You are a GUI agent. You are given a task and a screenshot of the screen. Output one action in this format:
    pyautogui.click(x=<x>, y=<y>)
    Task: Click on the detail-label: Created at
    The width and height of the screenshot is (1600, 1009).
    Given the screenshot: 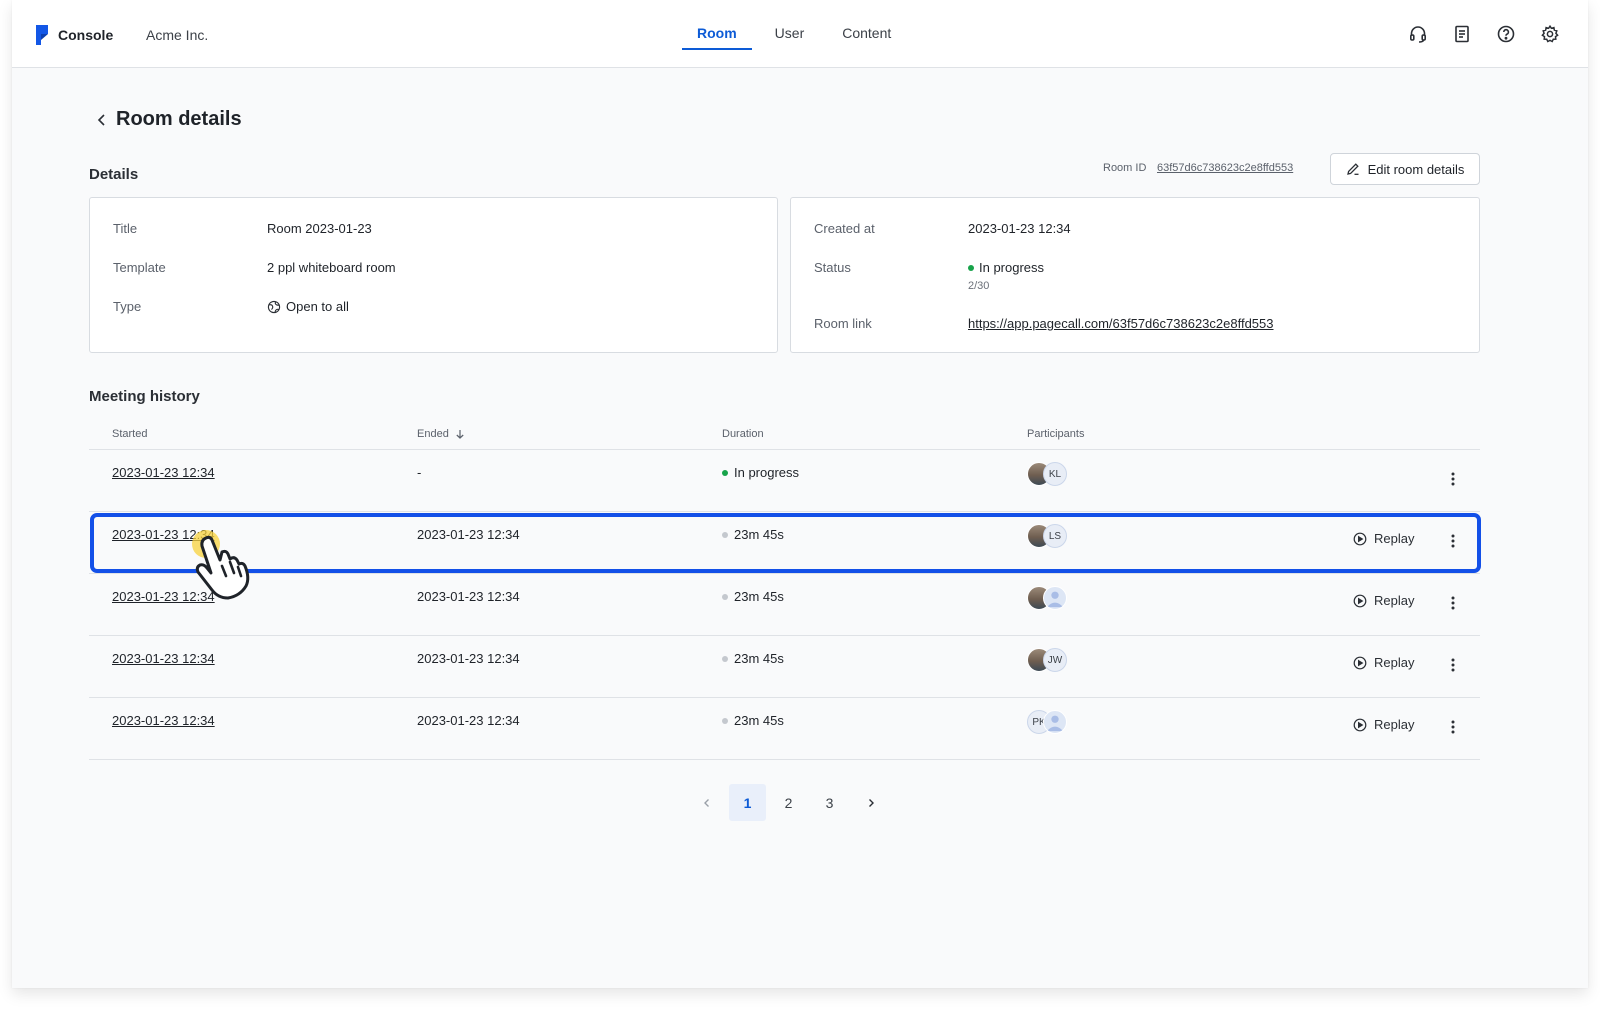 What is the action you would take?
    pyautogui.click(x=844, y=228)
    